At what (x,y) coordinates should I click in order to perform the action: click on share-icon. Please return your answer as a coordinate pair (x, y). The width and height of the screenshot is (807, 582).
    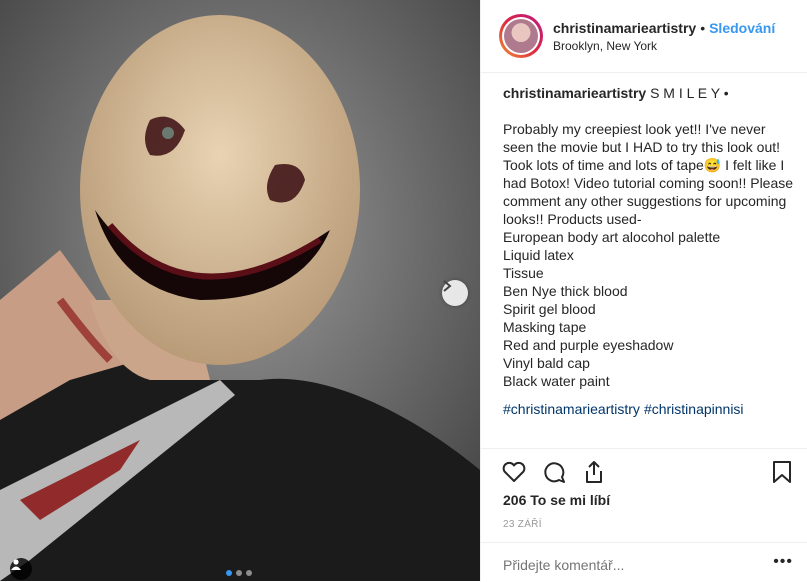
    Looking at the image, I should click on (594, 472).